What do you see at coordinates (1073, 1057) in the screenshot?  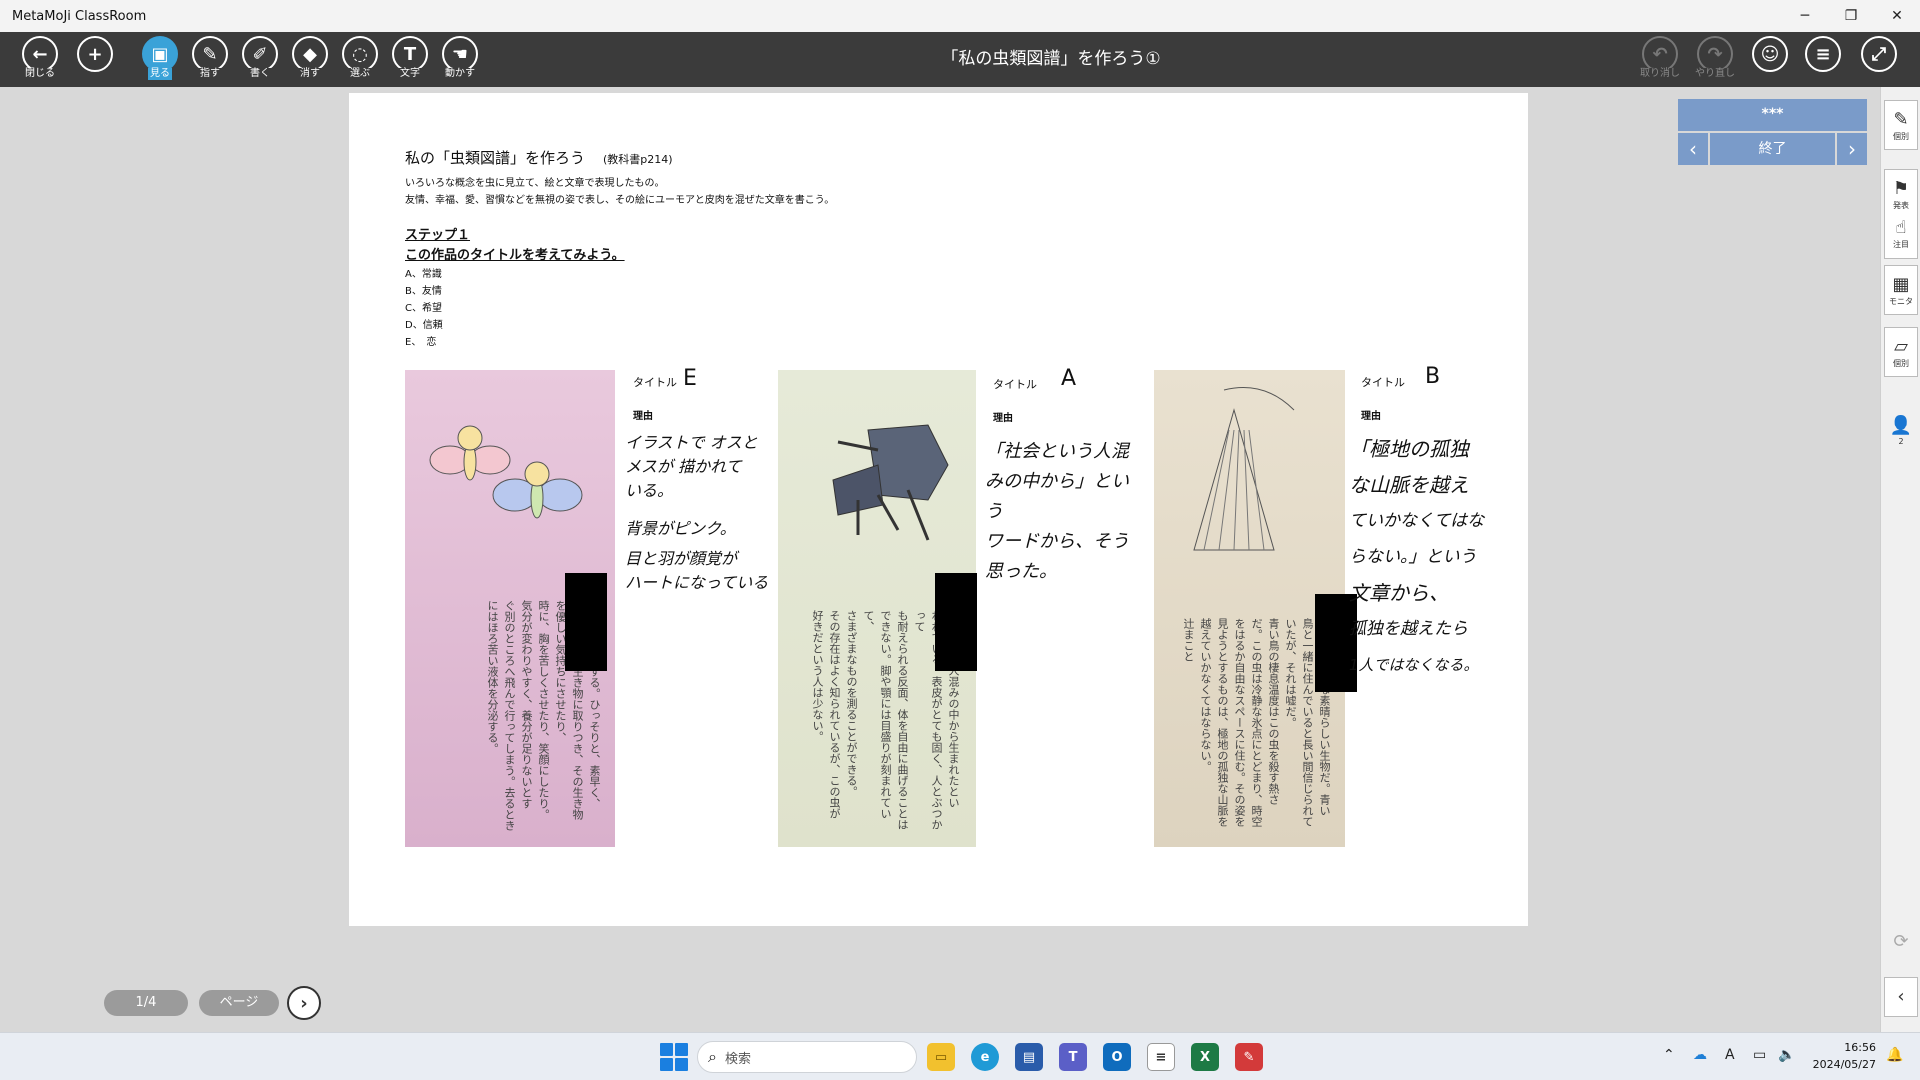 I see `teams-icon: T` at bounding box center [1073, 1057].